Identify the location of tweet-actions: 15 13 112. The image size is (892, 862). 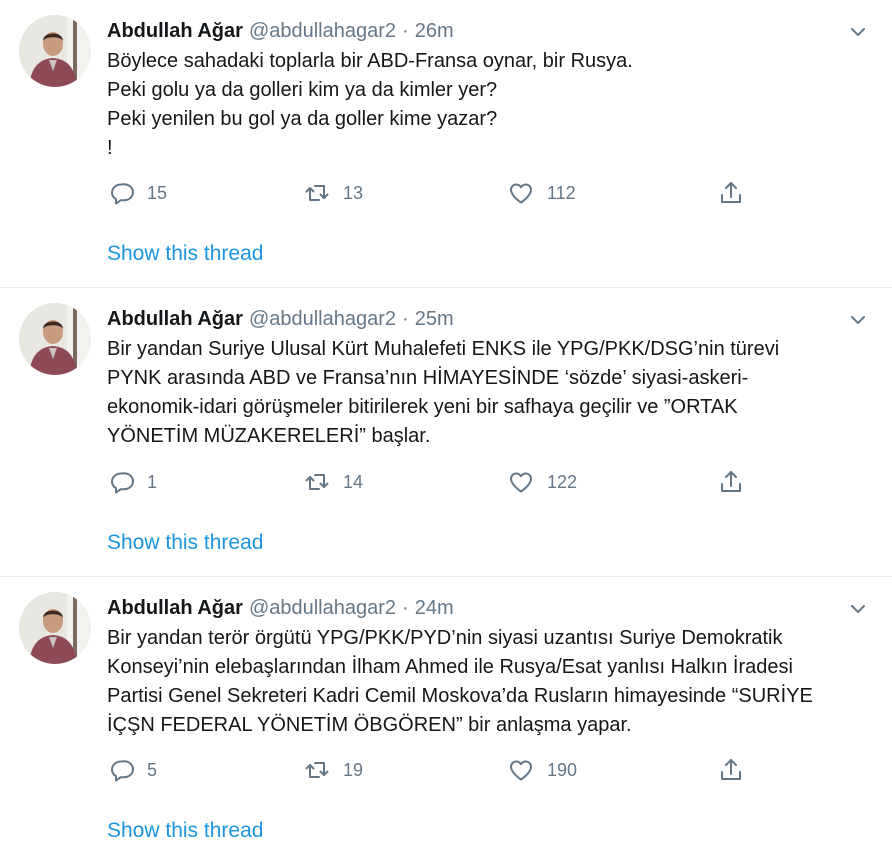
(432, 193).